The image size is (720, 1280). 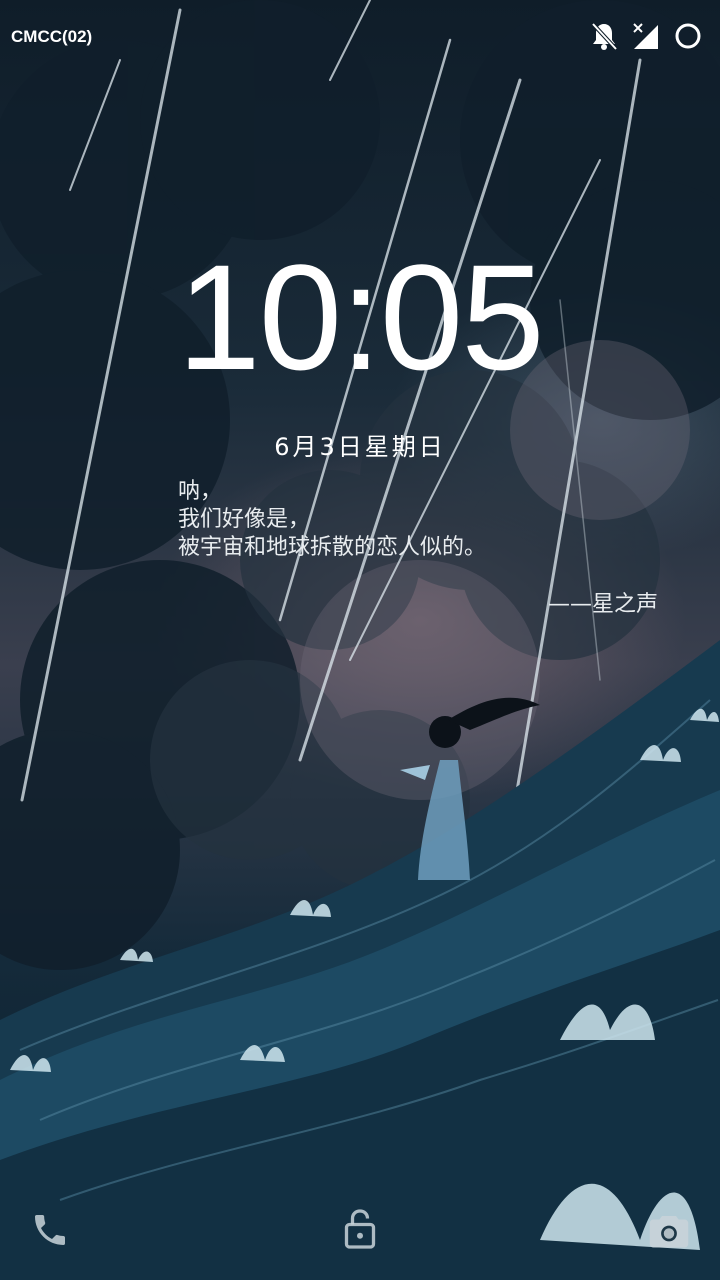 What do you see at coordinates (52, 36) in the screenshot?
I see `carrier-label: CMCC(02)` at bounding box center [52, 36].